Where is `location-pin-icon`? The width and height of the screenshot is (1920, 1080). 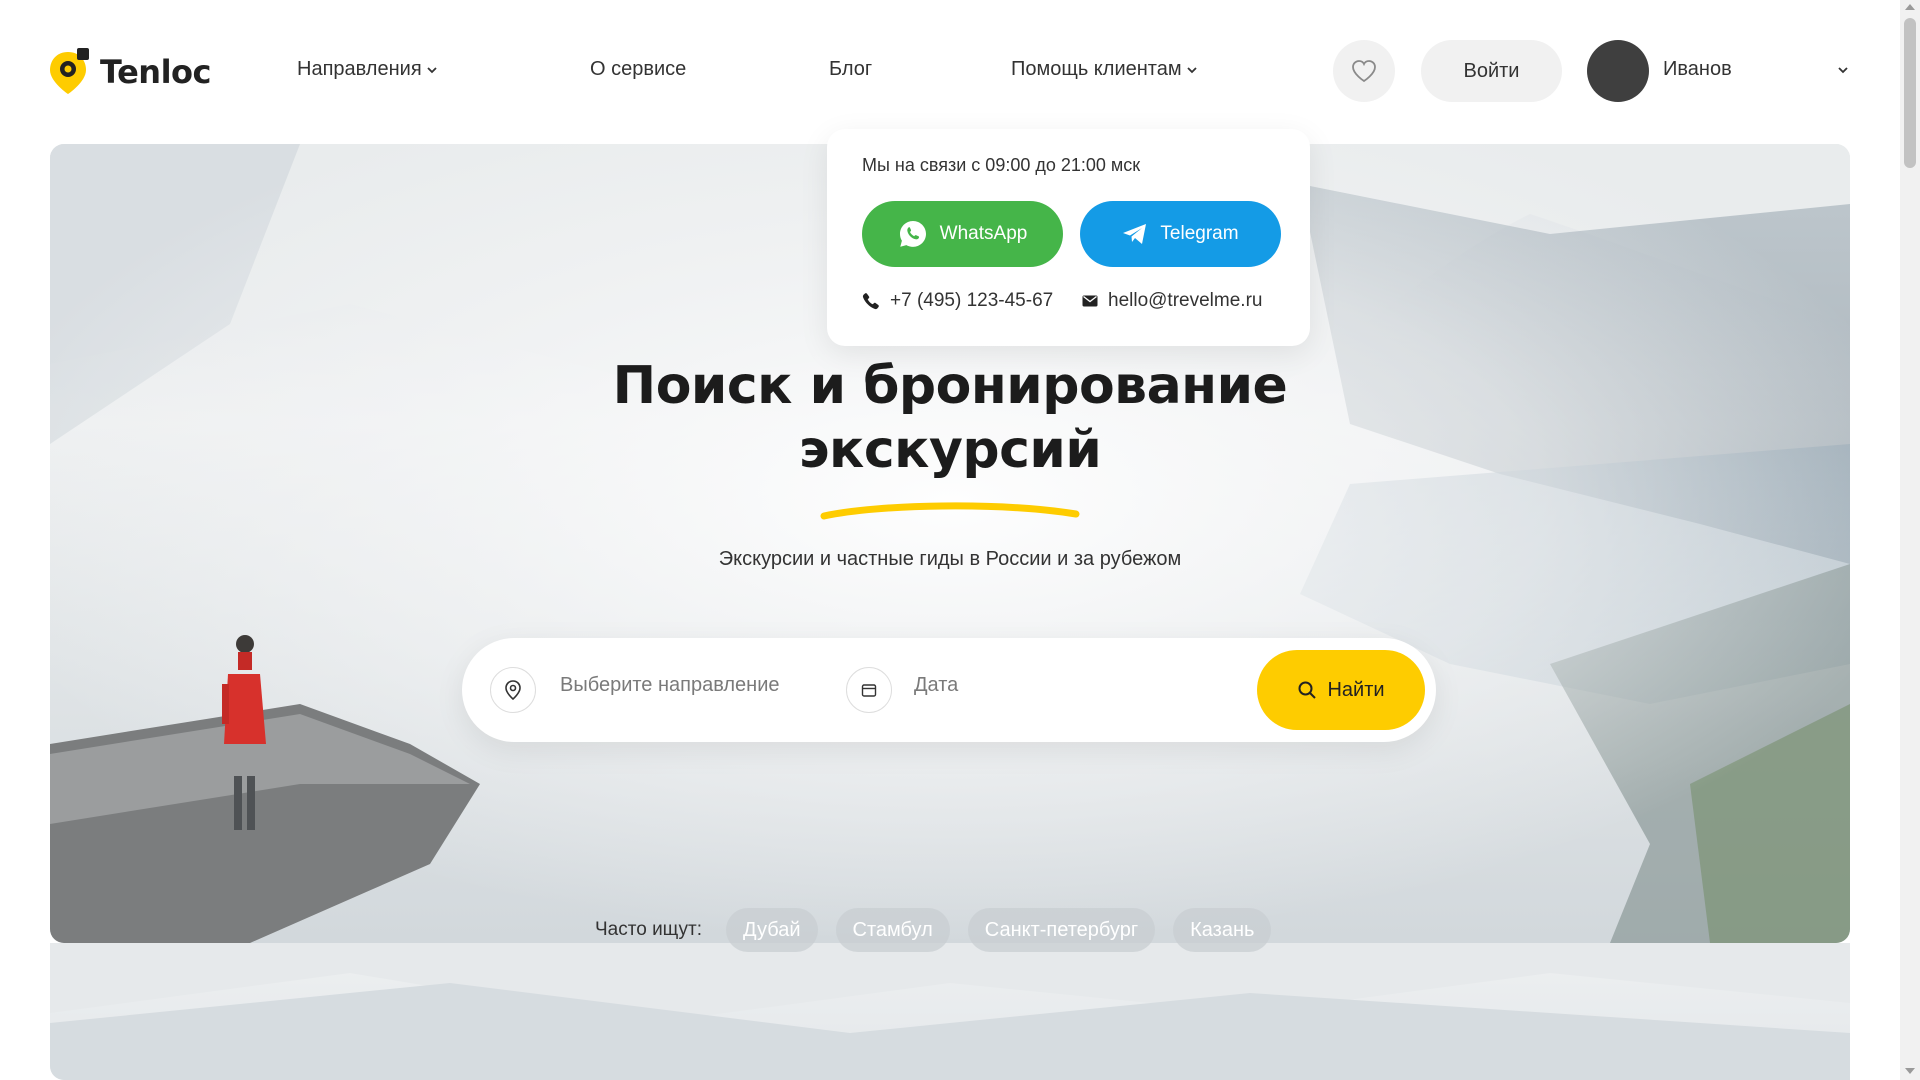 location-pin-icon is located at coordinates (513, 690).